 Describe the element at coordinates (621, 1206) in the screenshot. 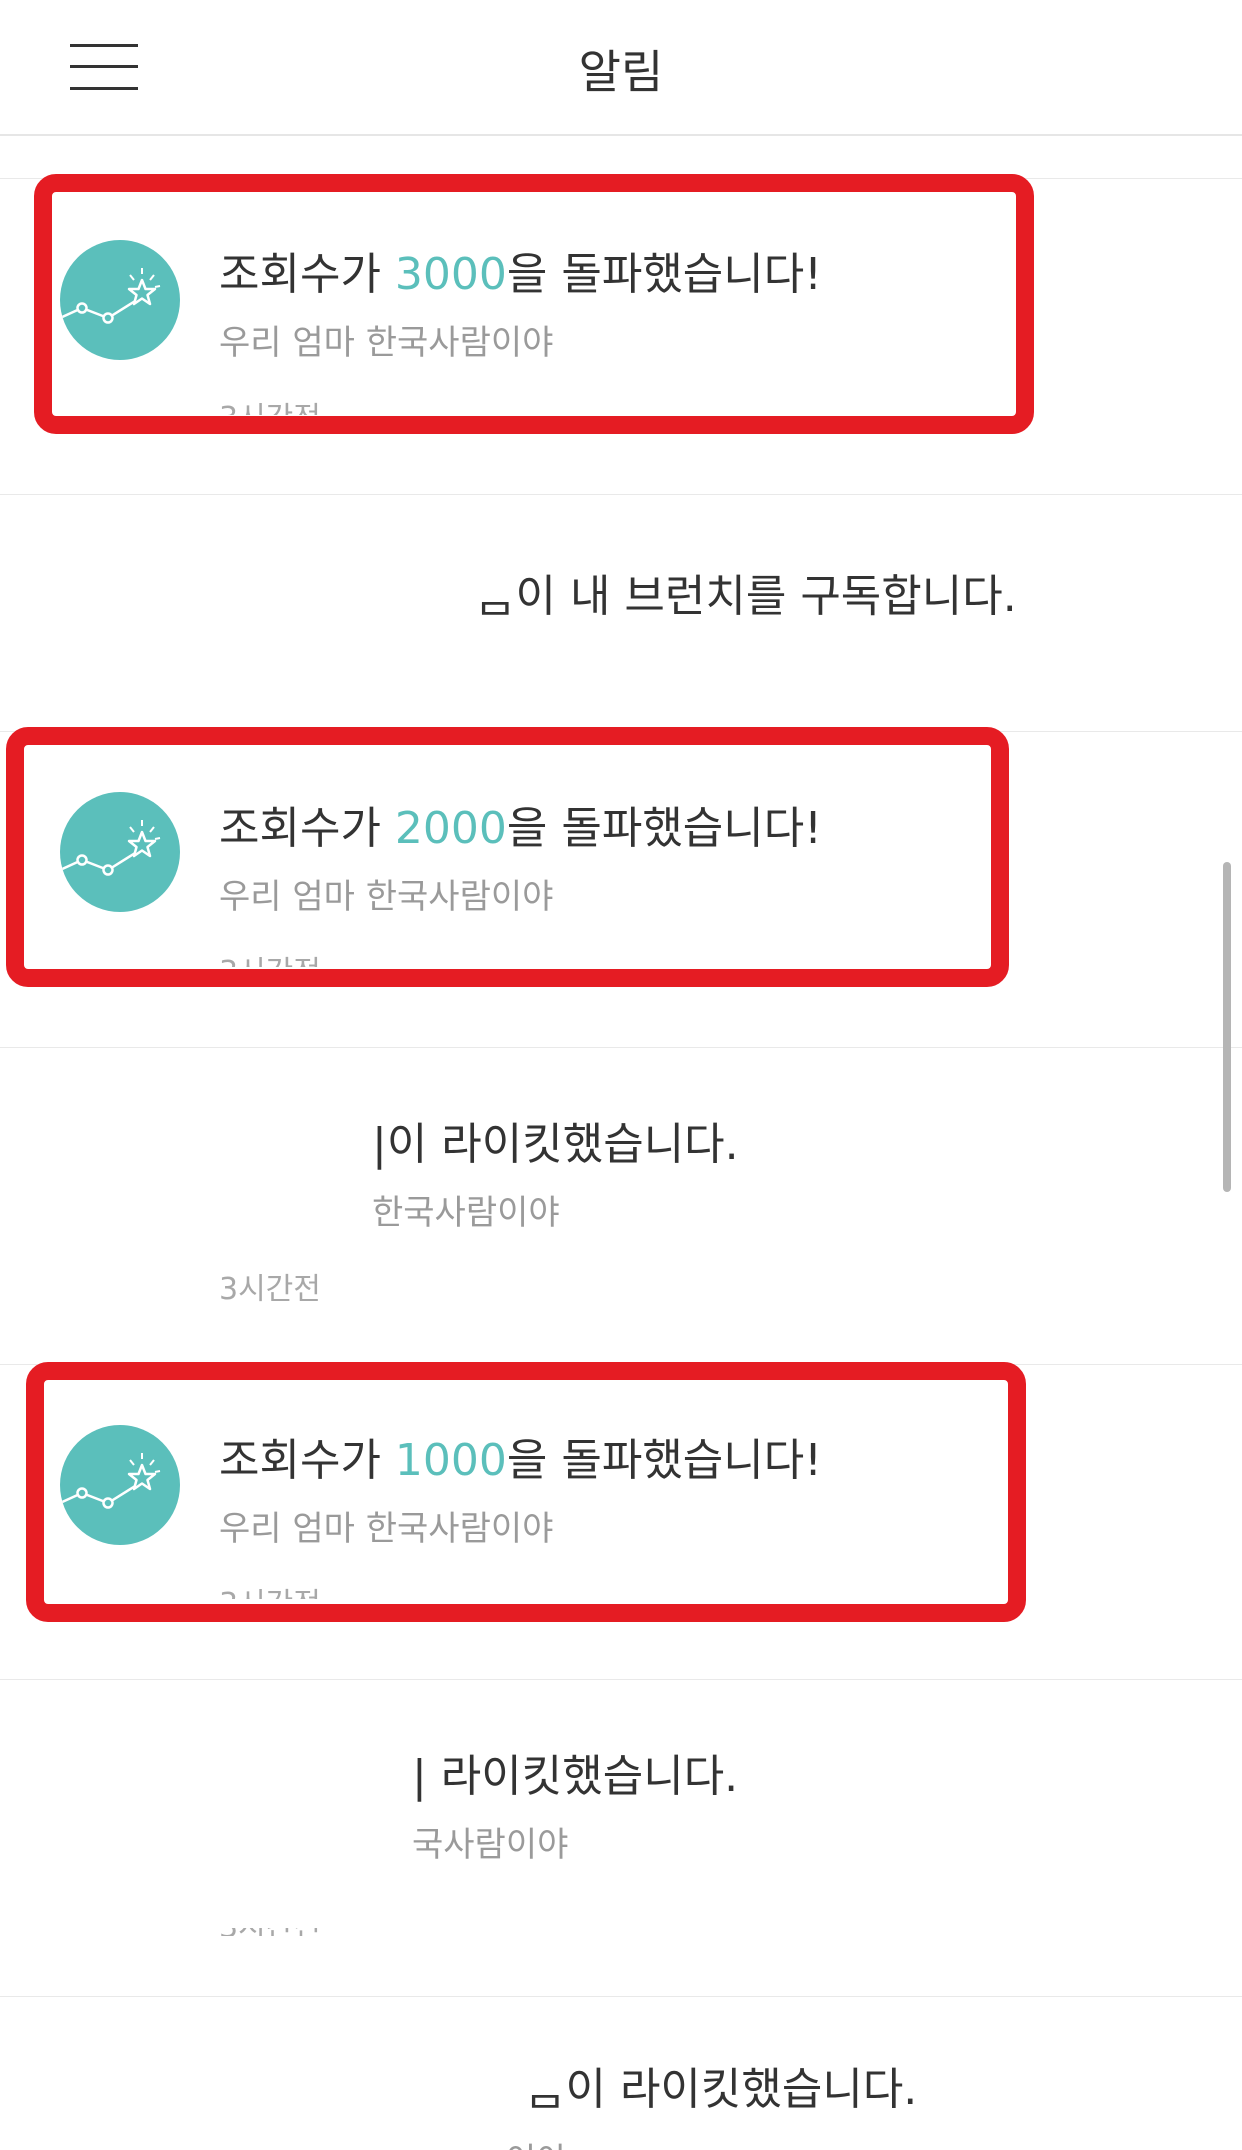

I see `notification-item-like: |이 라이킷했습니다. 한국사람이야 3시간전` at that location.